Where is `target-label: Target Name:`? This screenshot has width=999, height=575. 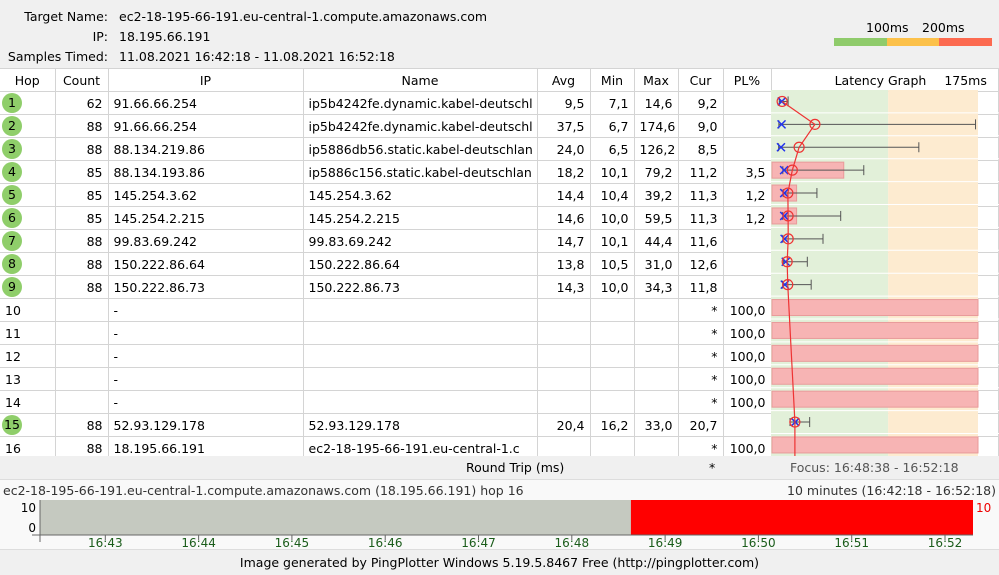
target-label: Target Name: is located at coordinates (66, 16).